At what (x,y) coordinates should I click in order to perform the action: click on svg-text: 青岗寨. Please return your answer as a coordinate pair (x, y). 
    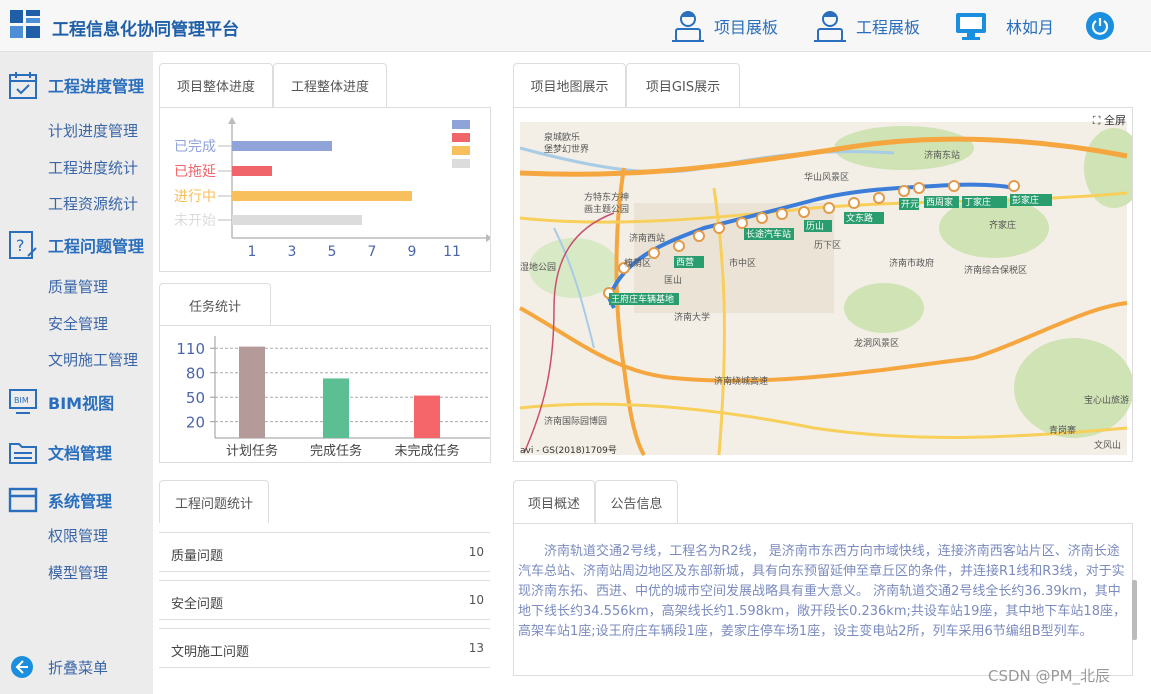
    Looking at the image, I should click on (1062, 430).